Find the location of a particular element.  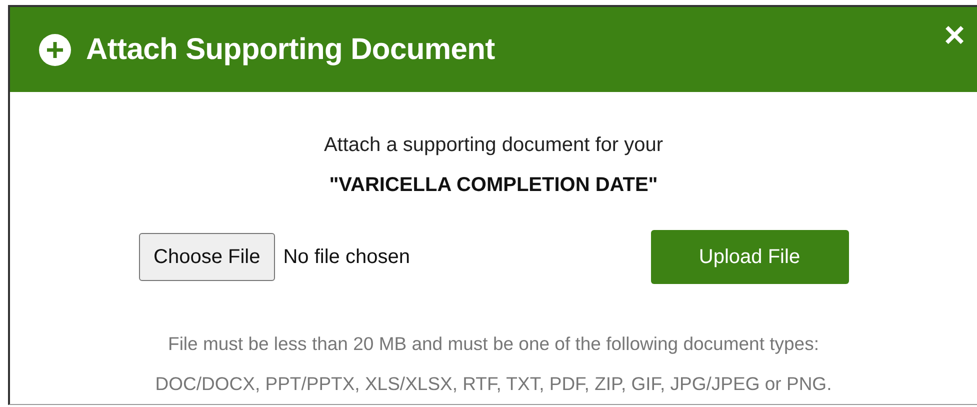

upload-button: Upload File is located at coordinates (749, 257).